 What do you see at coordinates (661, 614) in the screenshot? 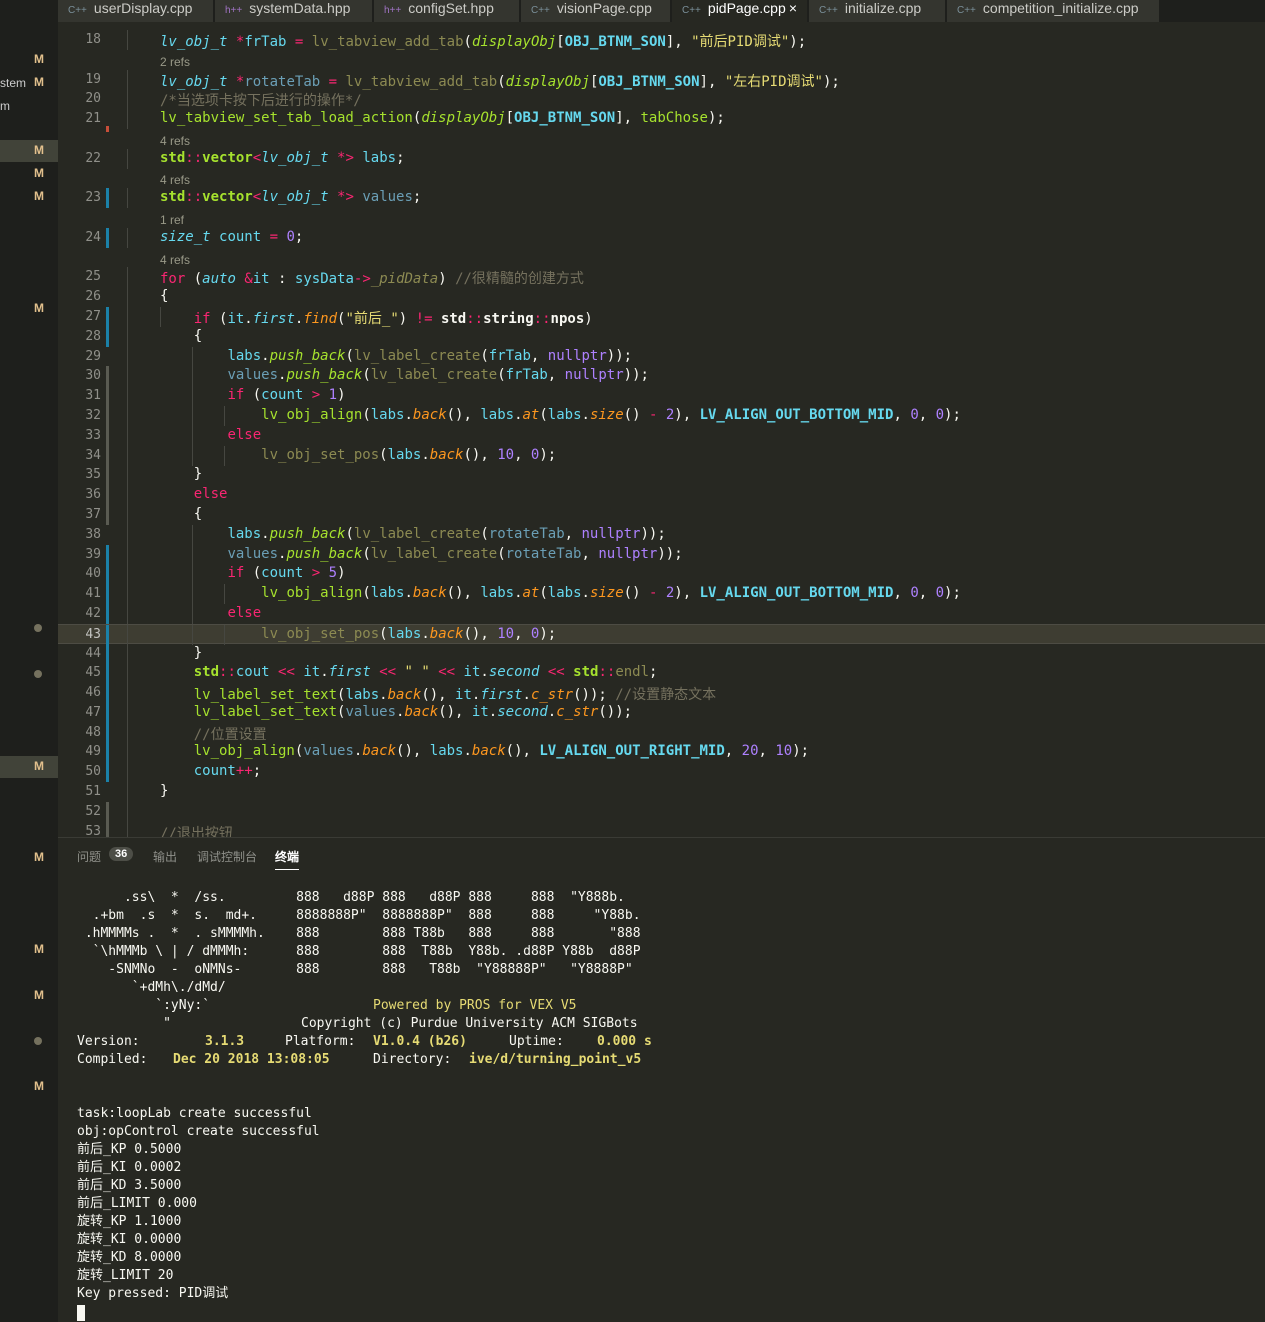
I see `code-line: 42 else` at bounding box center [661, 614].